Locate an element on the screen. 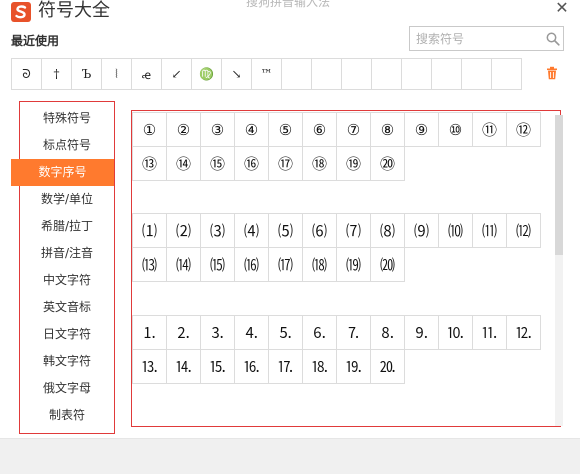 The height and width of the screenshot is (474, 580). sidebar-item: 标点符号 is located at coordinates (67, 145).